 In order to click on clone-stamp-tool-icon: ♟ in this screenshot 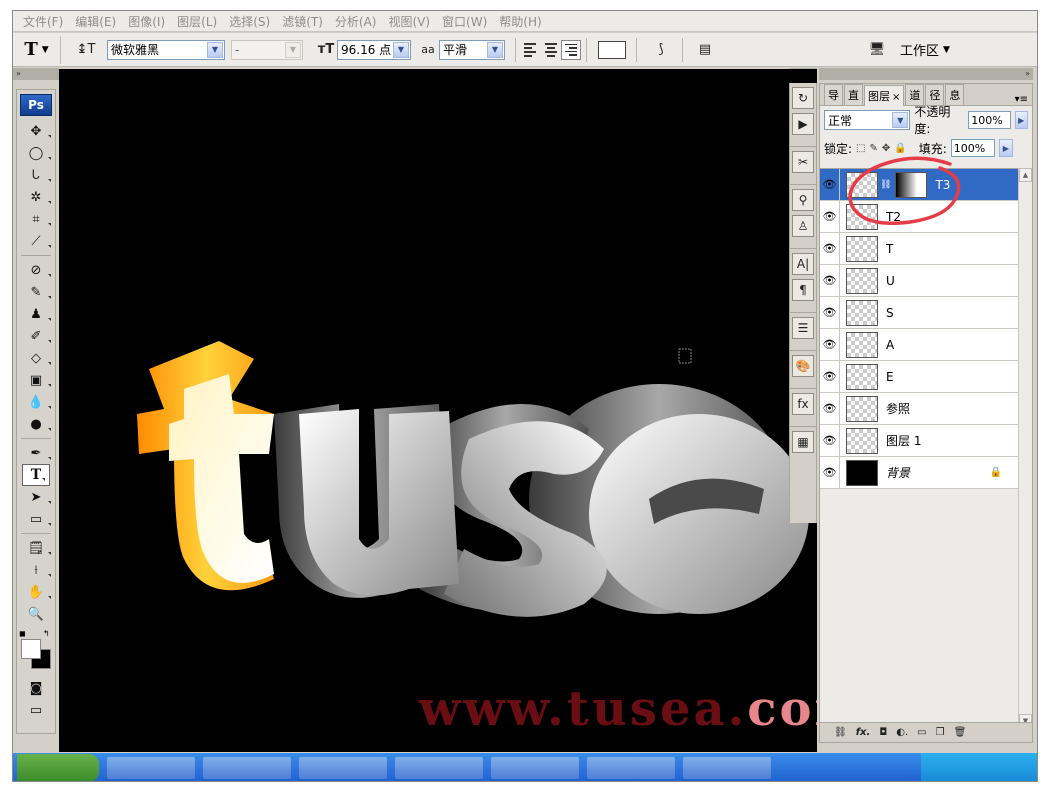, I will do `click(36, 314)`.